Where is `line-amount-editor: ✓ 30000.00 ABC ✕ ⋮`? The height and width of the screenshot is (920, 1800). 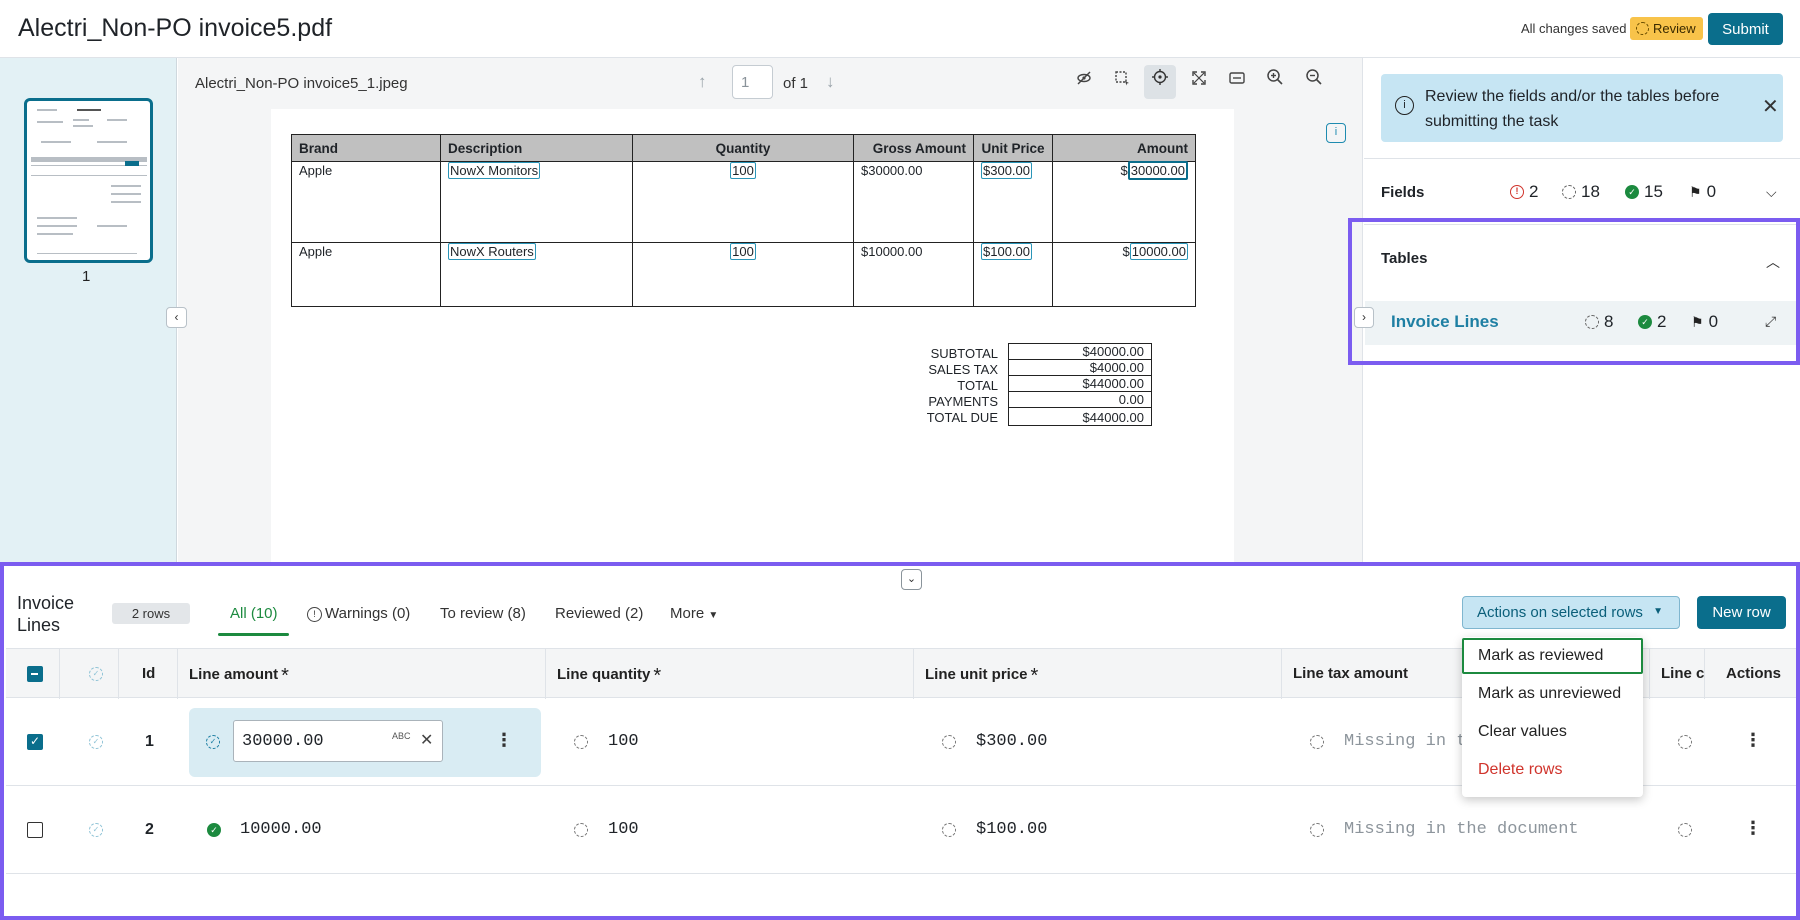 line-amount-editor: ✓ 30000.00 ABC ✕ ⋮ is located at coordinates (365, 742).